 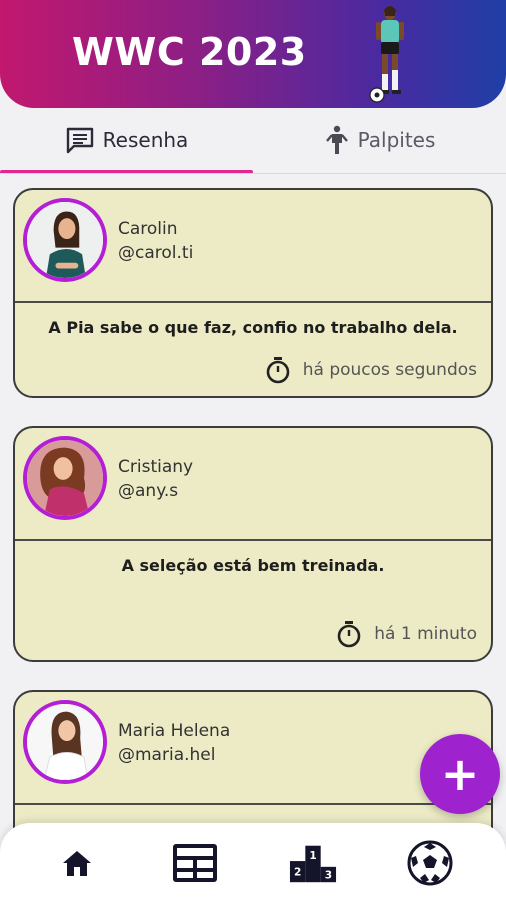 I want to click on post-time: há 1 minuto, so click(x=406, y=634).